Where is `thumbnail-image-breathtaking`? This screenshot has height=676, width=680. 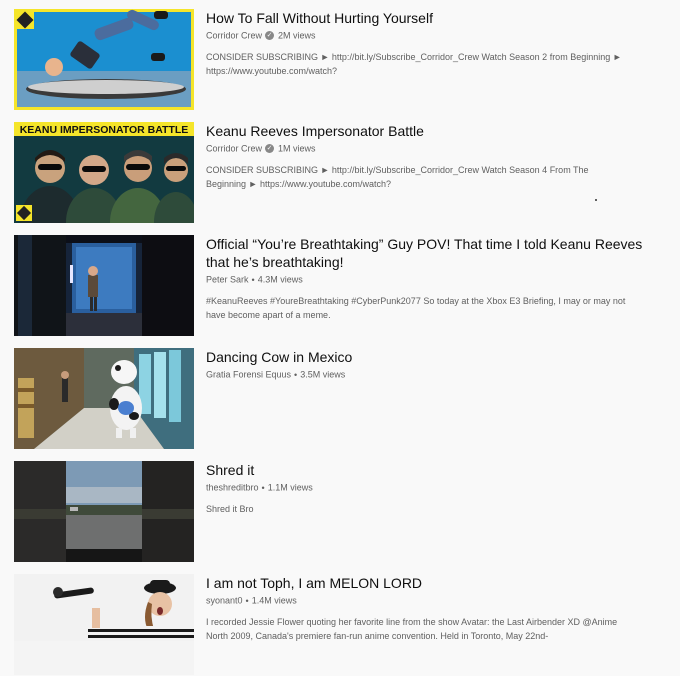 thumbnail-image-breathtaking is located at coordinates (104, 285).